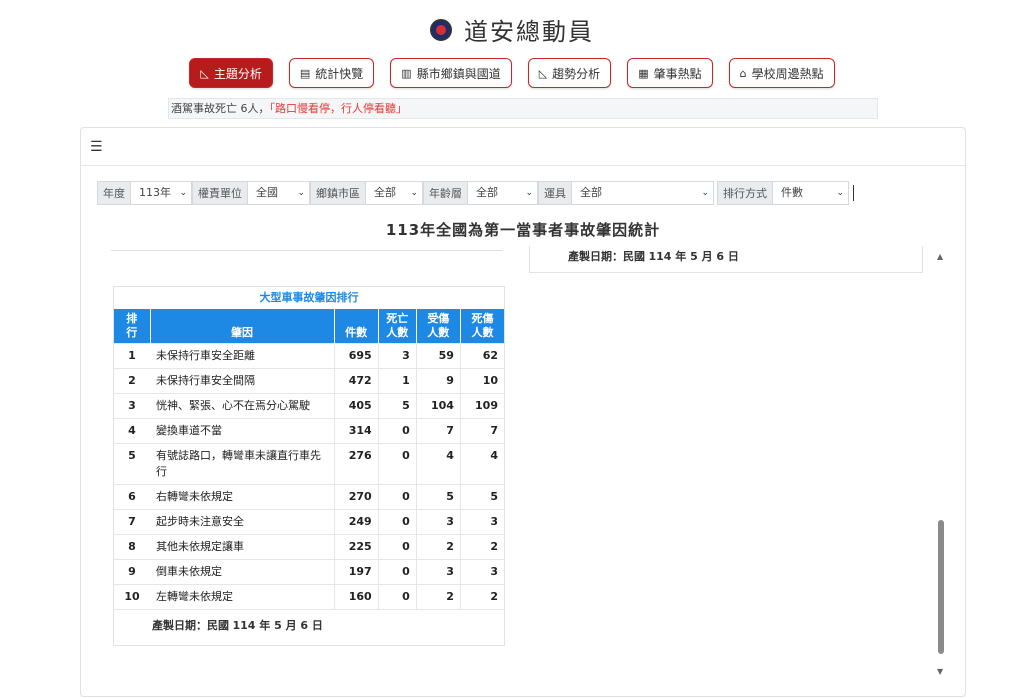 This screenshot has width=1024, height=698. Describe the element at coordinates (555, 193) in the screenshot. I see `vehicle-filter-label: 運具` at that location.